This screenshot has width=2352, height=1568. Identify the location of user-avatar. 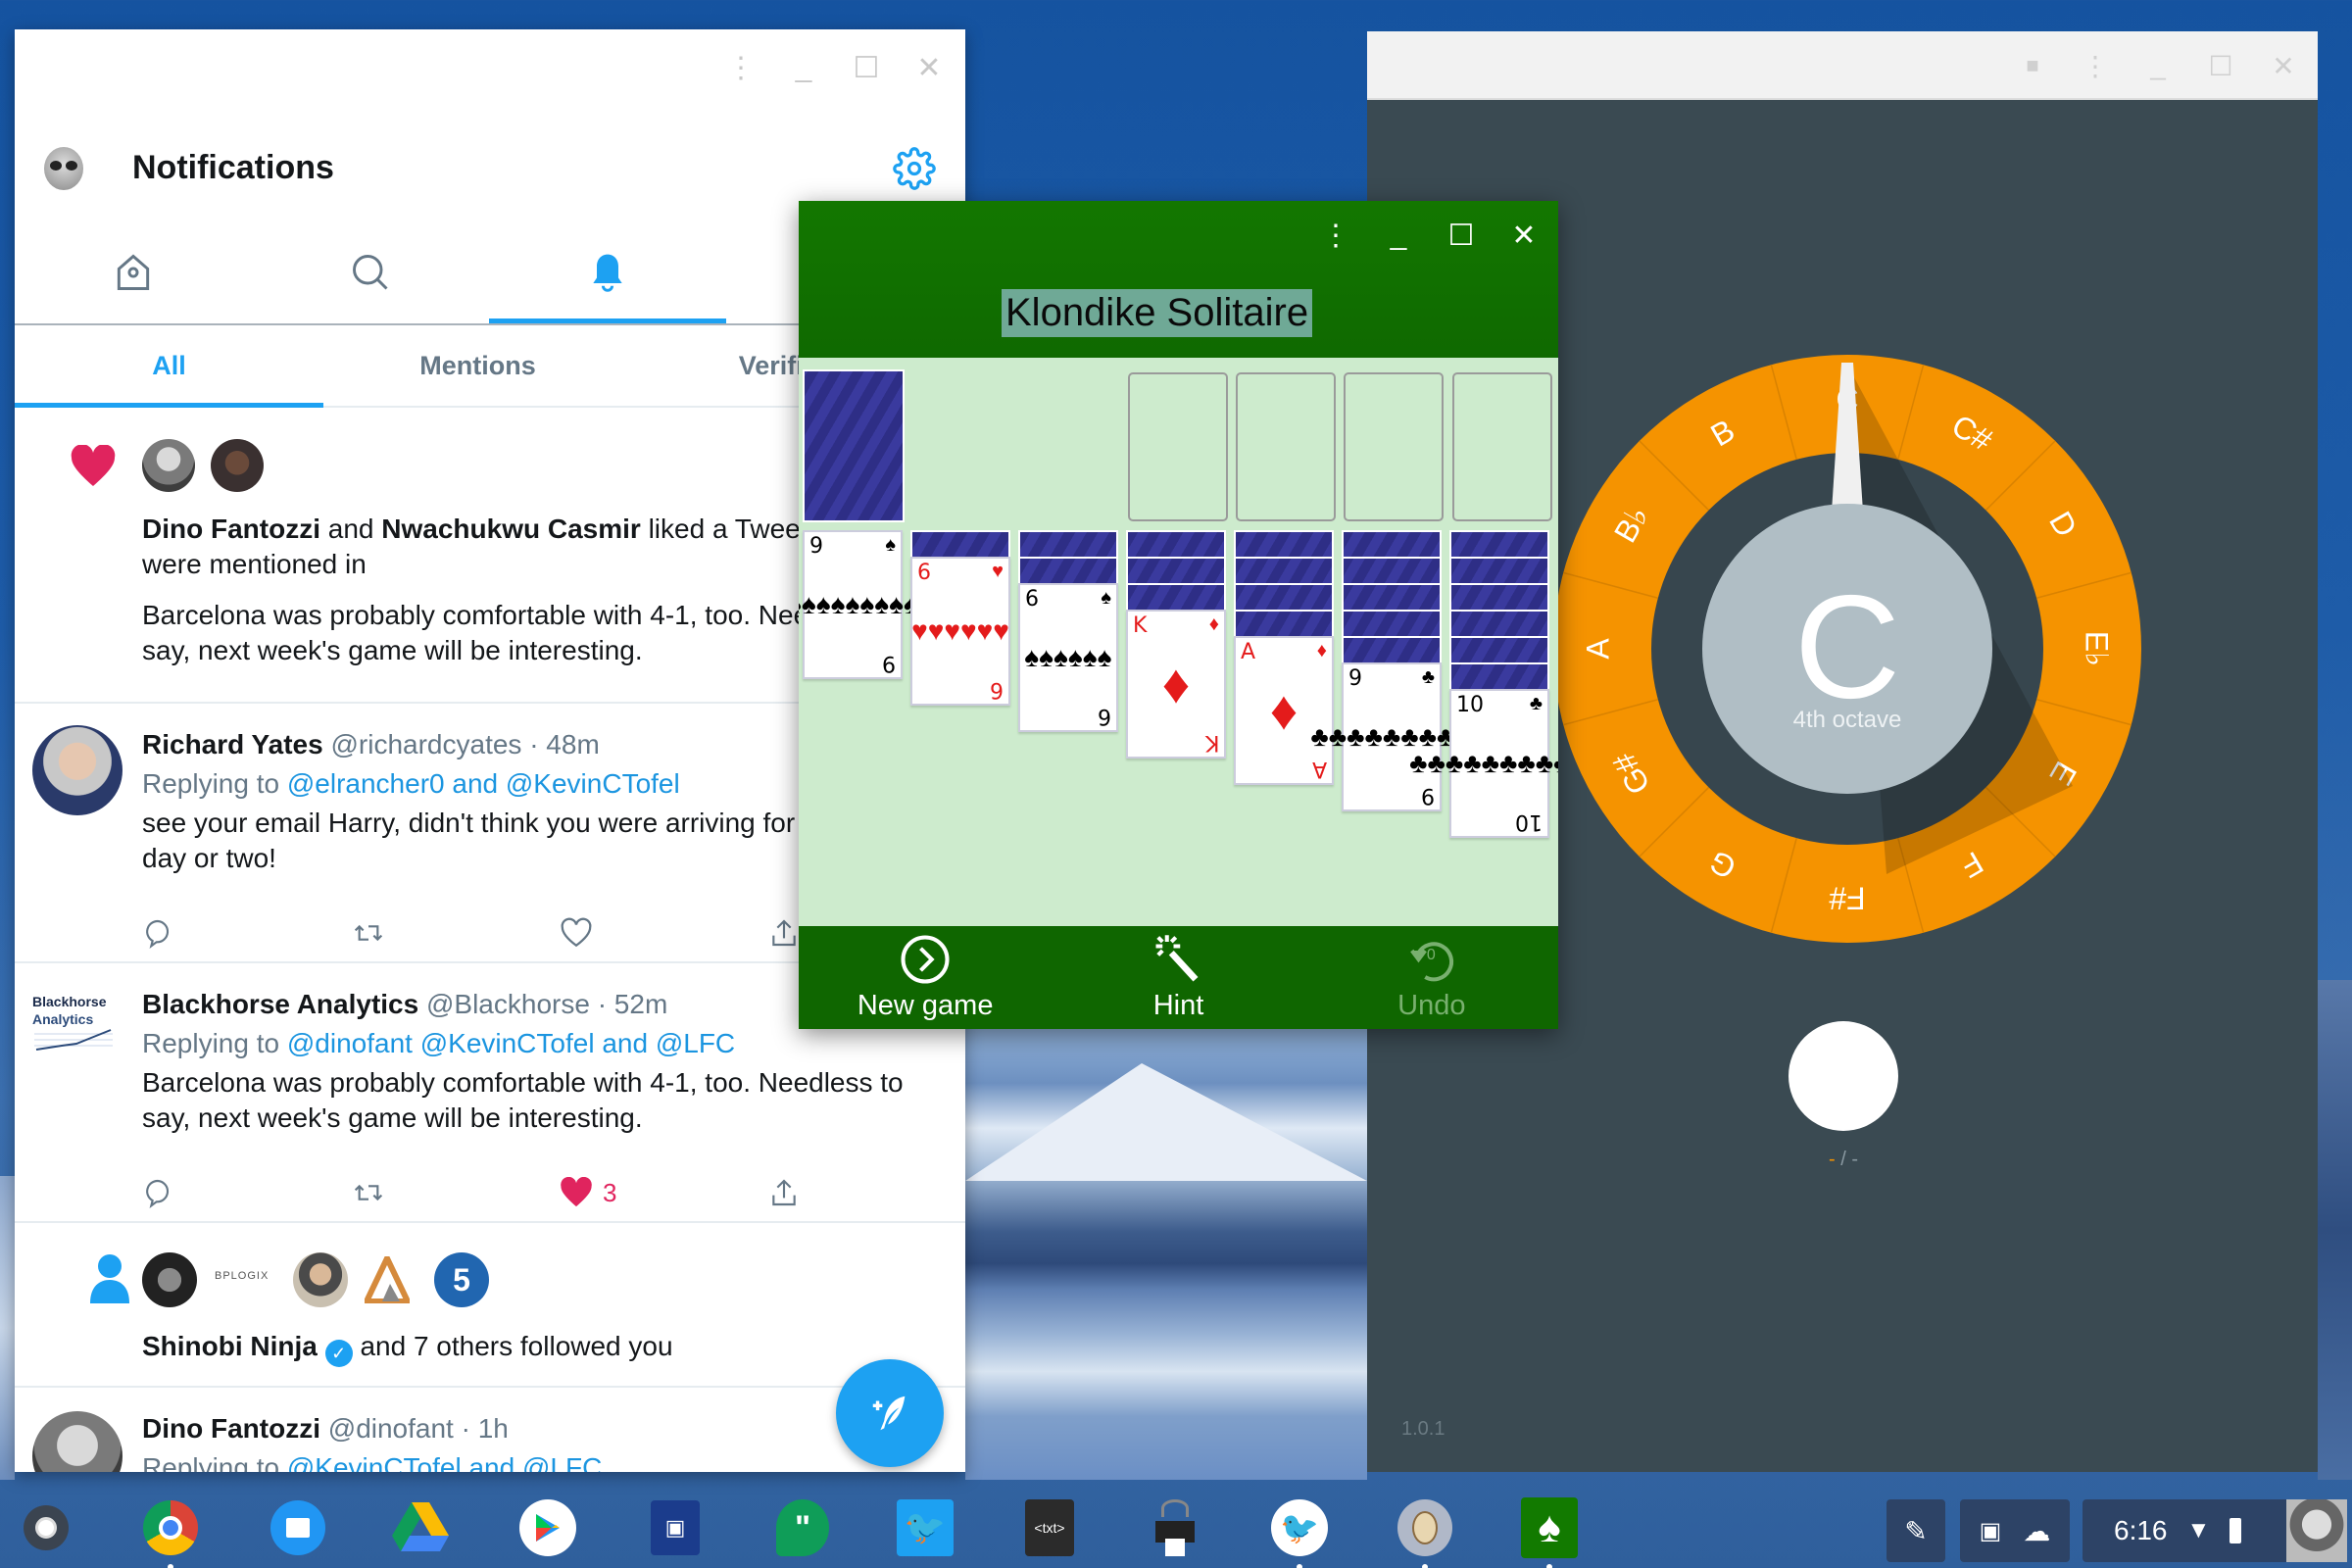
(2317, 1530).